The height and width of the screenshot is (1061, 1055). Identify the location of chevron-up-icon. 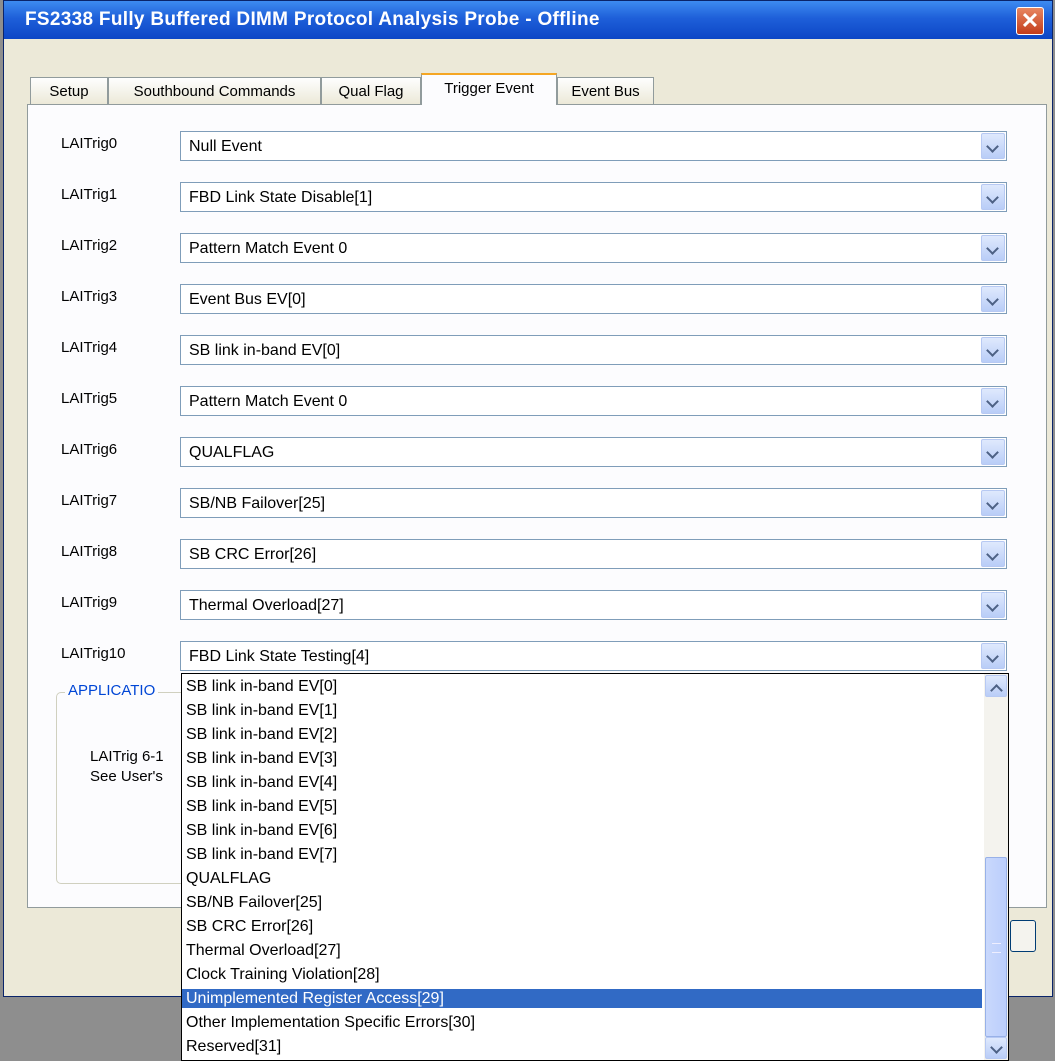
(996, 690).